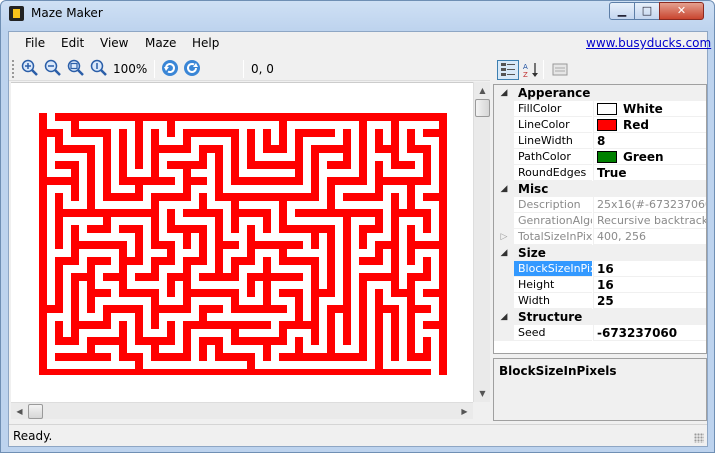  Describe the element at coordinates (553, 269) in the screenshot. I see `property-name: BlockSizeInPix` at that location.